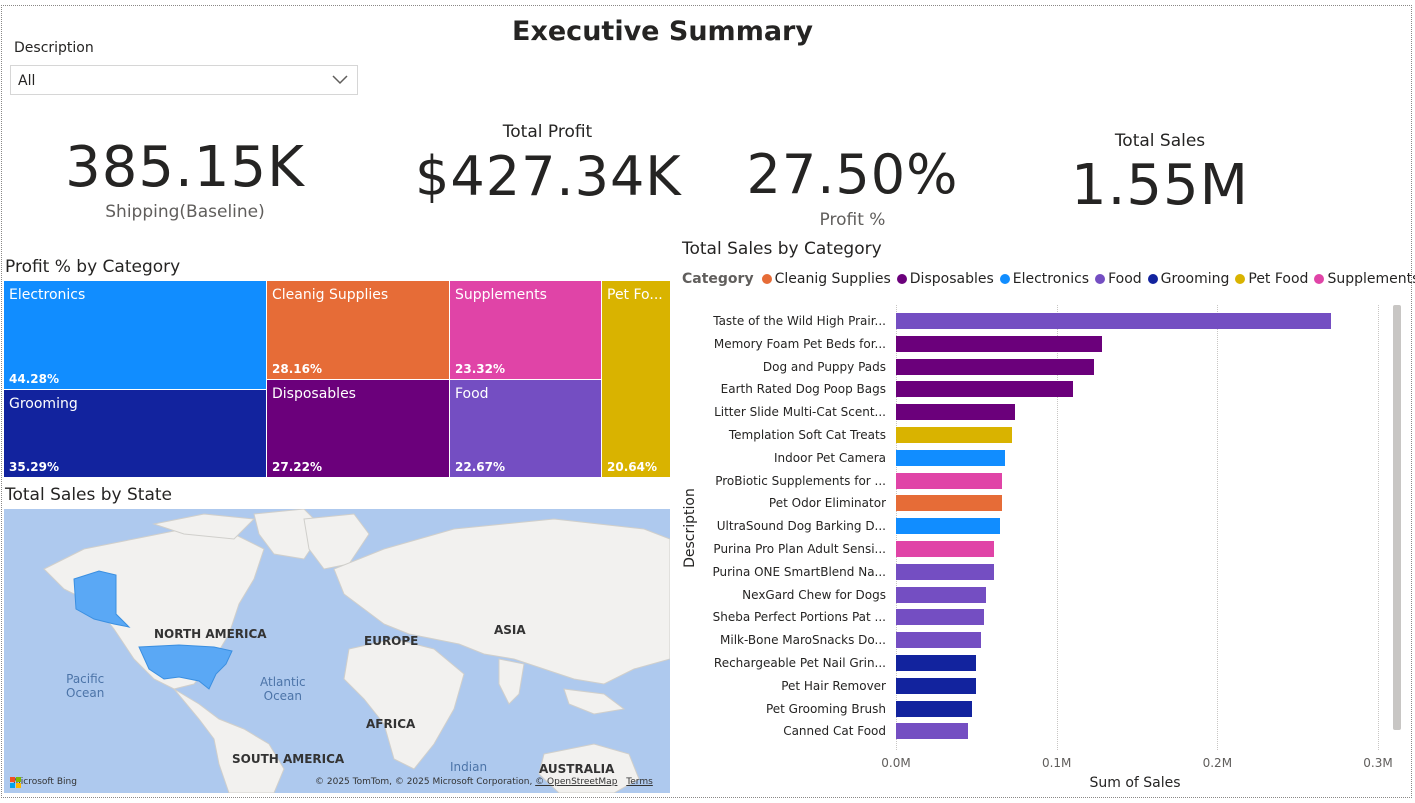  What do you see at coordinates (185, 167) in the screenshot?
I see `shipping-kpi-value: 385.15K` at bounding box center [185, 167].